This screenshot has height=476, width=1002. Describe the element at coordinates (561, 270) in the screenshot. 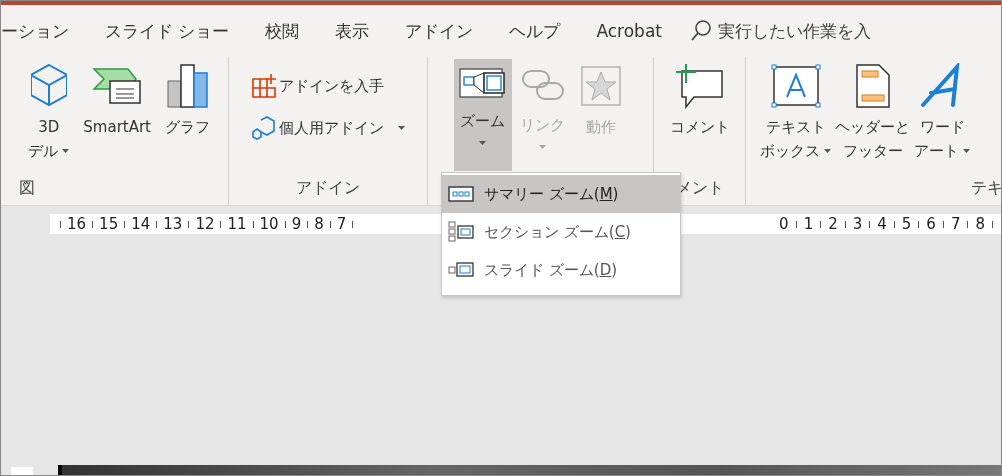

I see `menu-item: スライド ズーム(D)` at that location.